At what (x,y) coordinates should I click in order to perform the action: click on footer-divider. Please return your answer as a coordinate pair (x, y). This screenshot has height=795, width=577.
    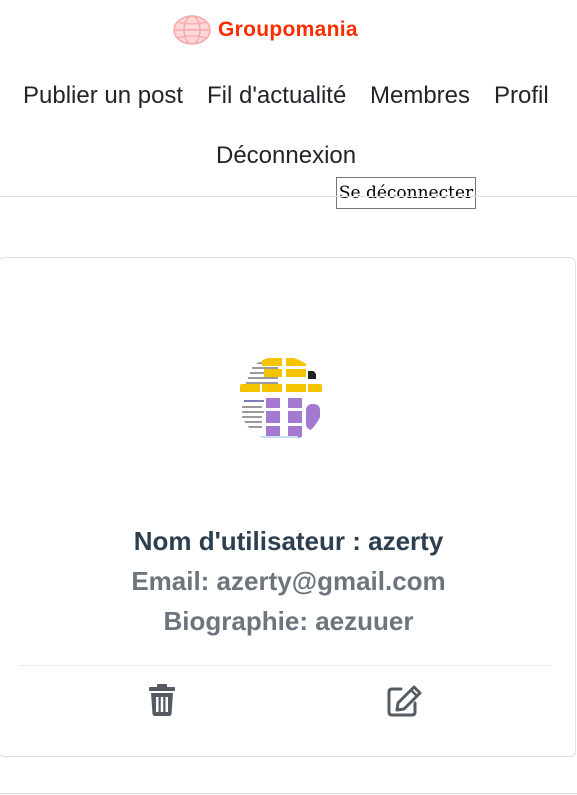
    Looking at the image, I should click on (288, 793).